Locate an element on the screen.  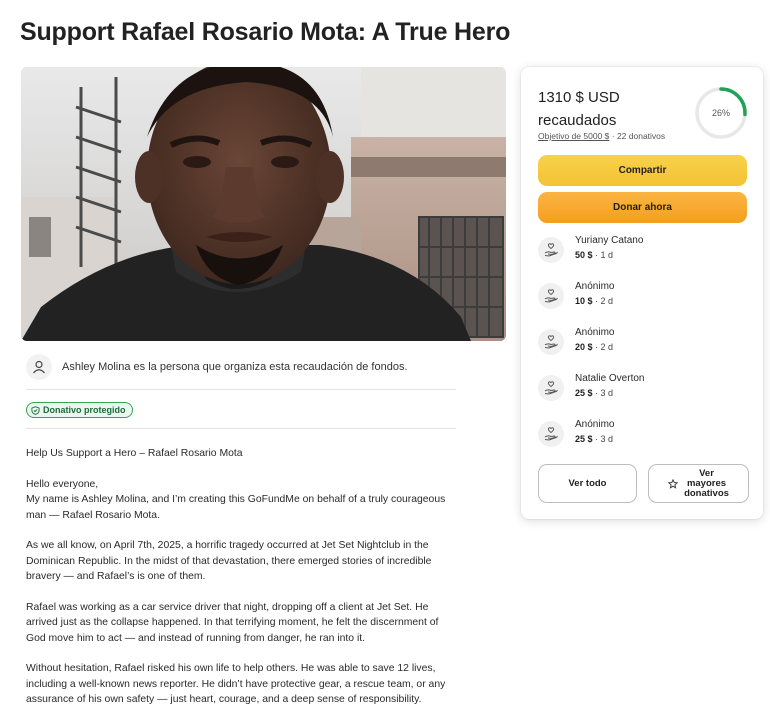
donor-name: Natalie Overton is located at coordinates (610, 378).